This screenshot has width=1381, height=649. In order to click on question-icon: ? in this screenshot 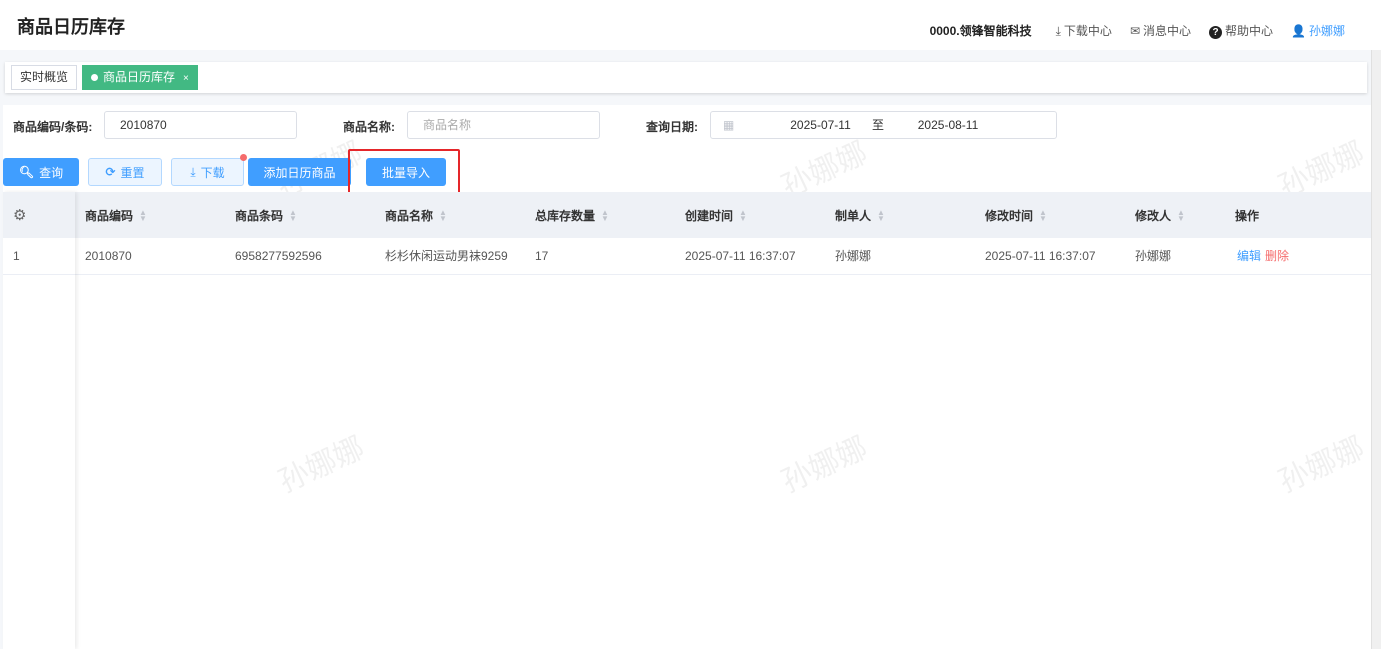, I will do `click(1216, 32)`.